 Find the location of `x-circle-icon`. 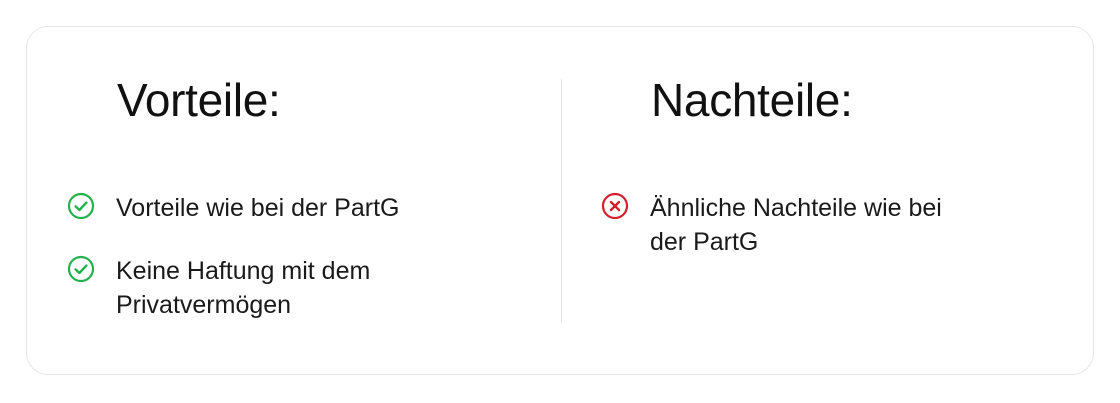

x-circle-icon is located at coordinates (615, 206).